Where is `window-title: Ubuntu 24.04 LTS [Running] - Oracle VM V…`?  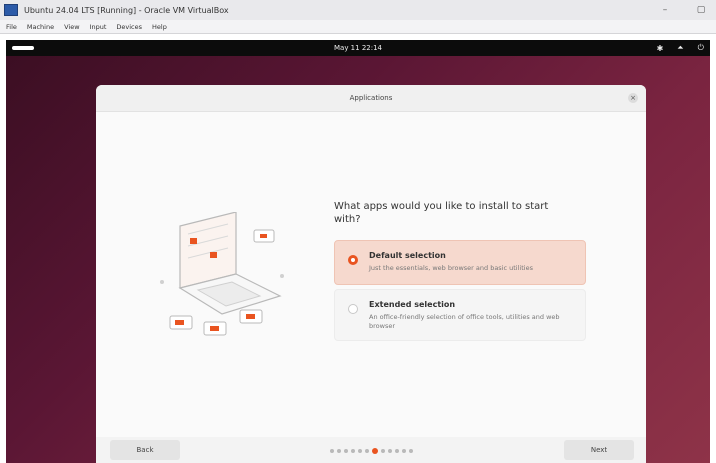 window-title: Ubuntu 24.04 LTS [Running] - Oracle VM V… is located at coordinates (126, 10).